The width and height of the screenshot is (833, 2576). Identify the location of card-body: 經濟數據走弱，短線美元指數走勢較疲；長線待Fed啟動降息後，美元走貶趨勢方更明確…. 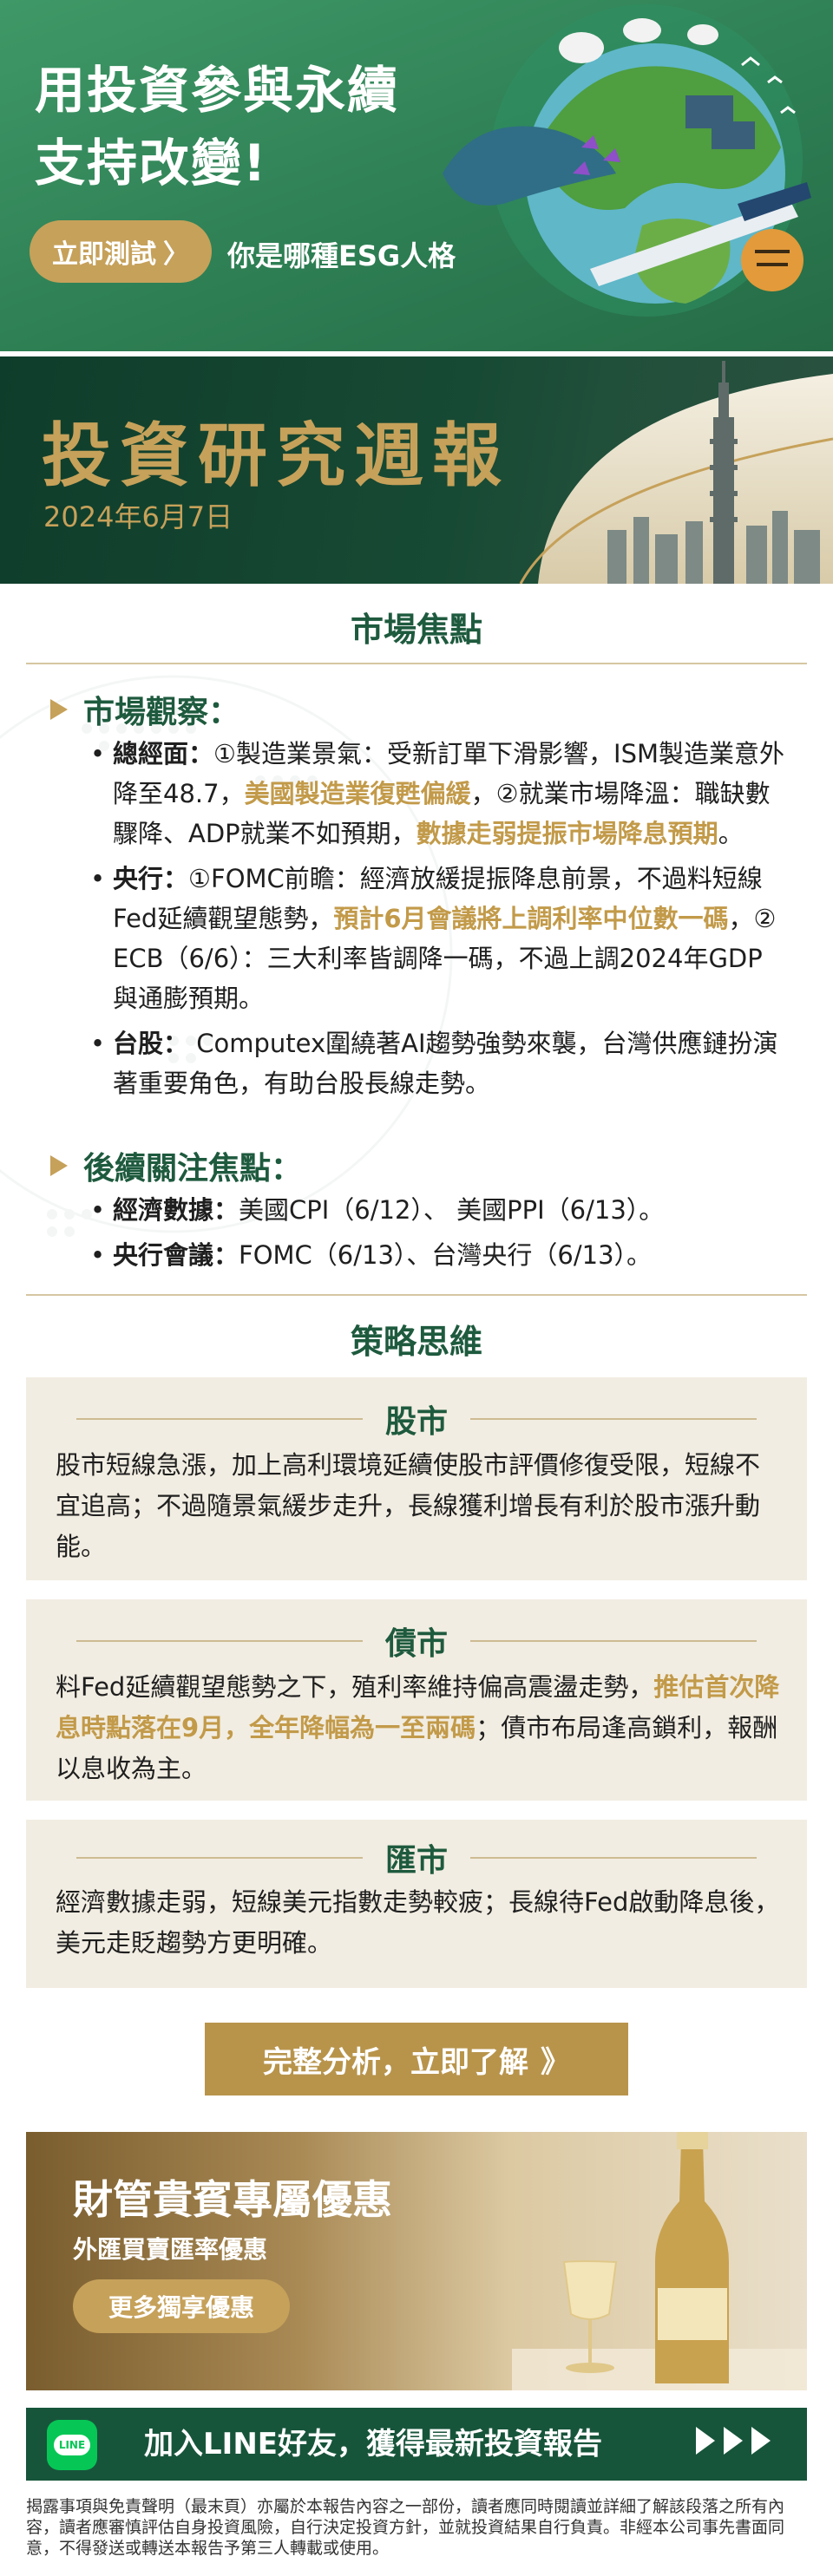
(418, 1923).